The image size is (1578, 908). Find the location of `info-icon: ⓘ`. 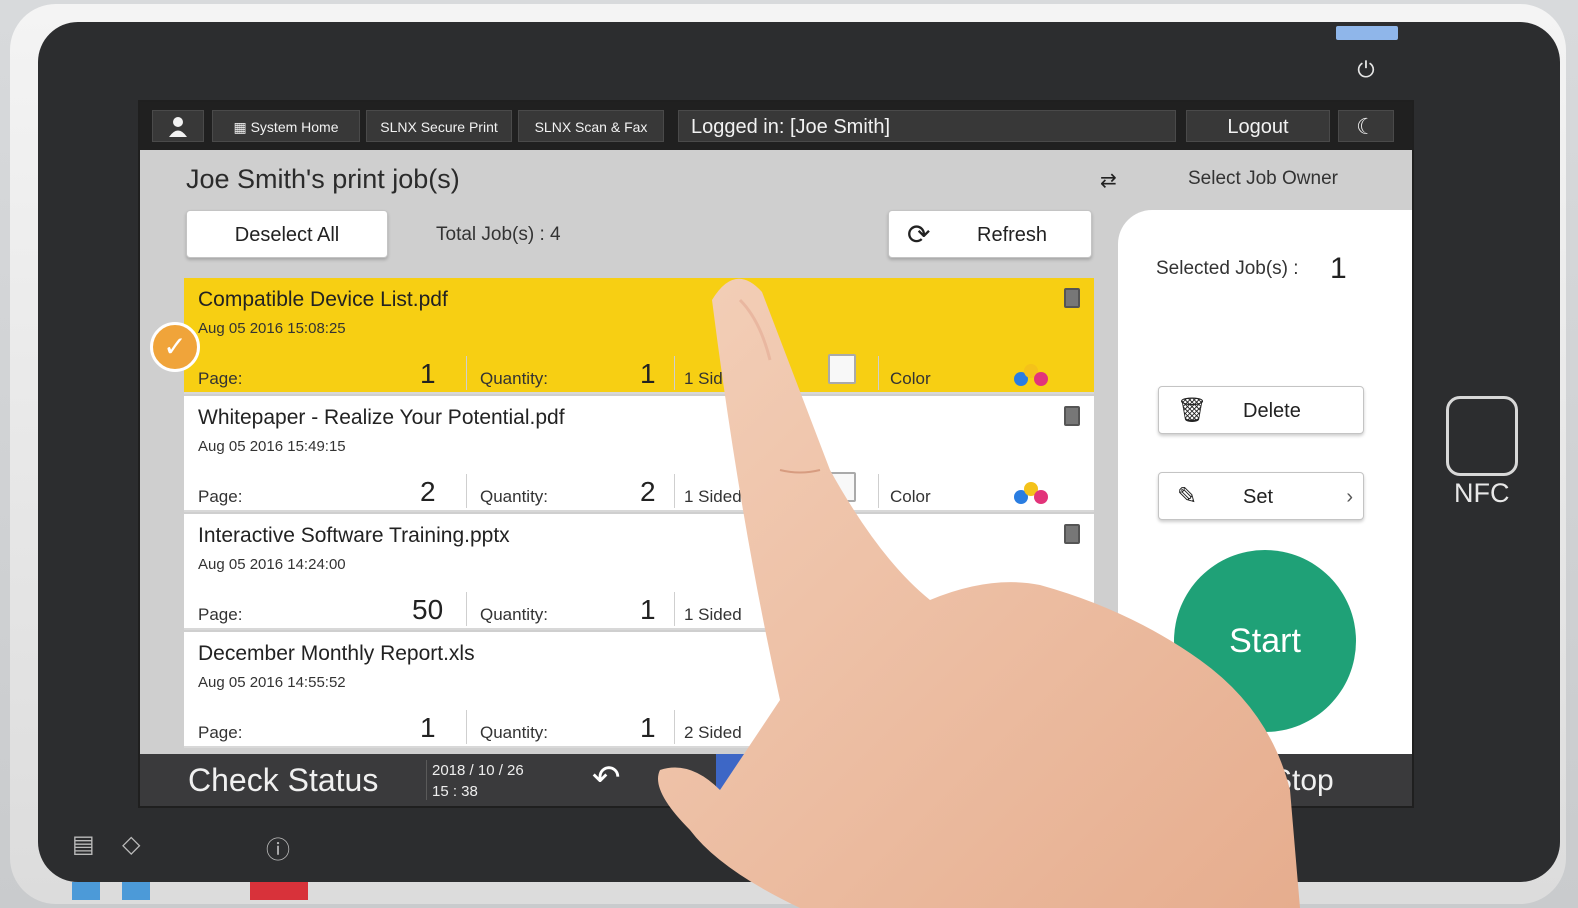

info-icon: ⓘ is located at coordinates (278, 847).